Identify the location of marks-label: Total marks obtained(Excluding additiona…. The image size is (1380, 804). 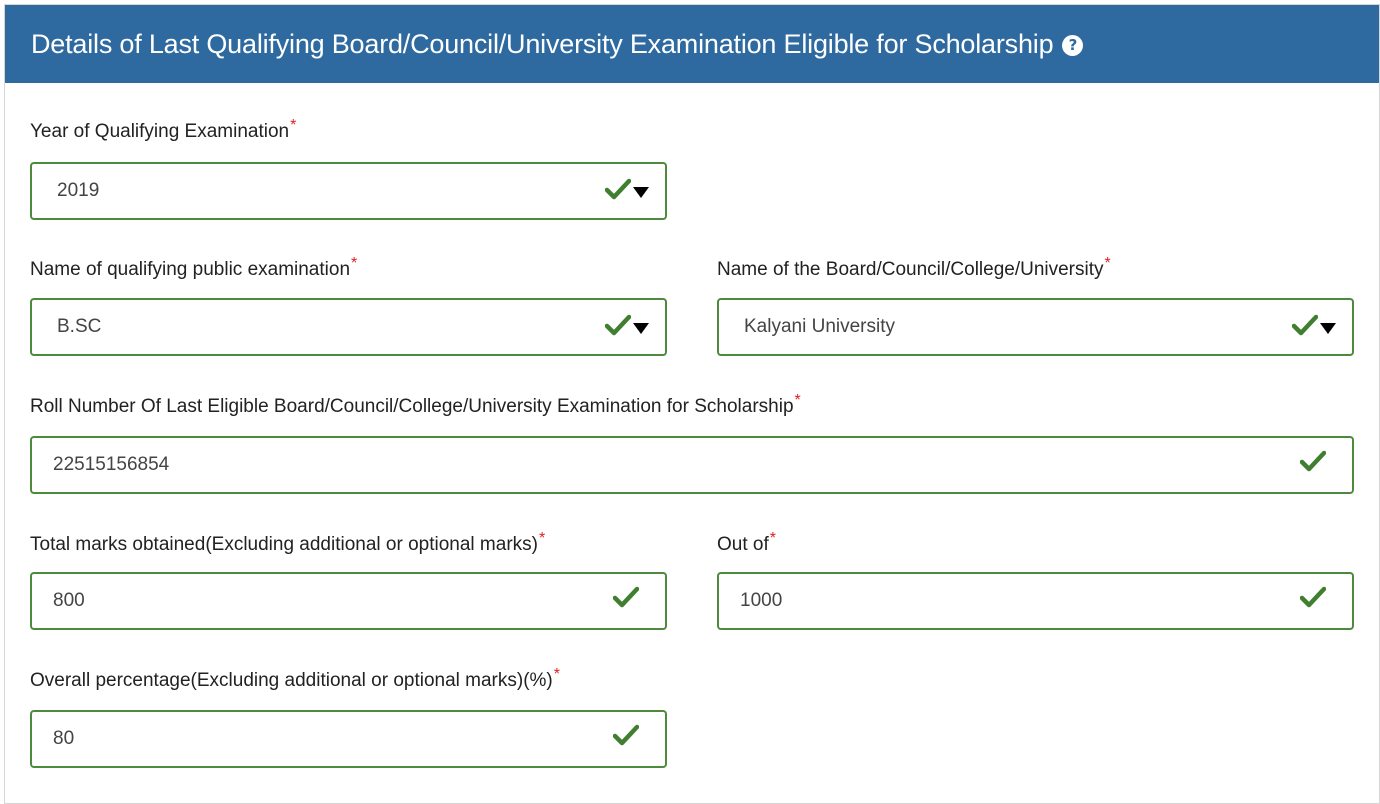
(288, 542).